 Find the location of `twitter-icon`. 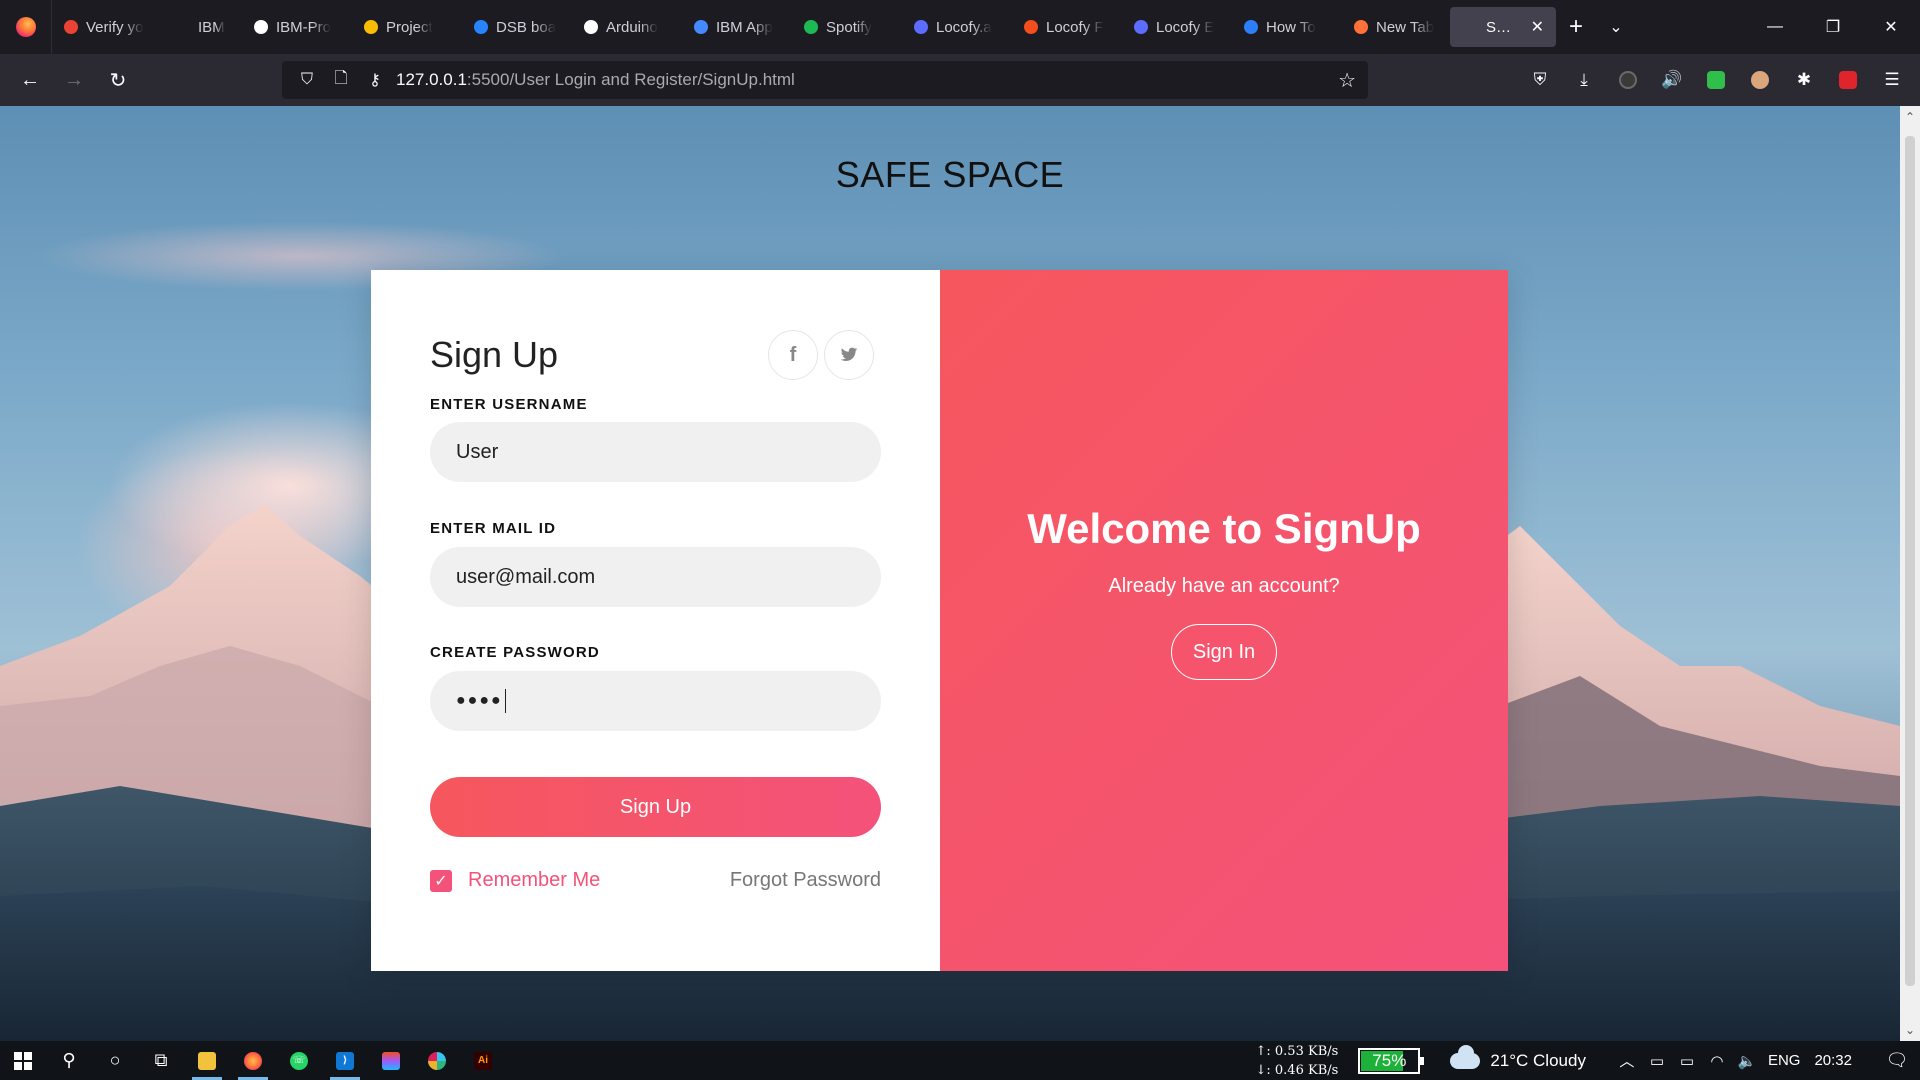

twitter-icon is located at coordinates (849, 355).